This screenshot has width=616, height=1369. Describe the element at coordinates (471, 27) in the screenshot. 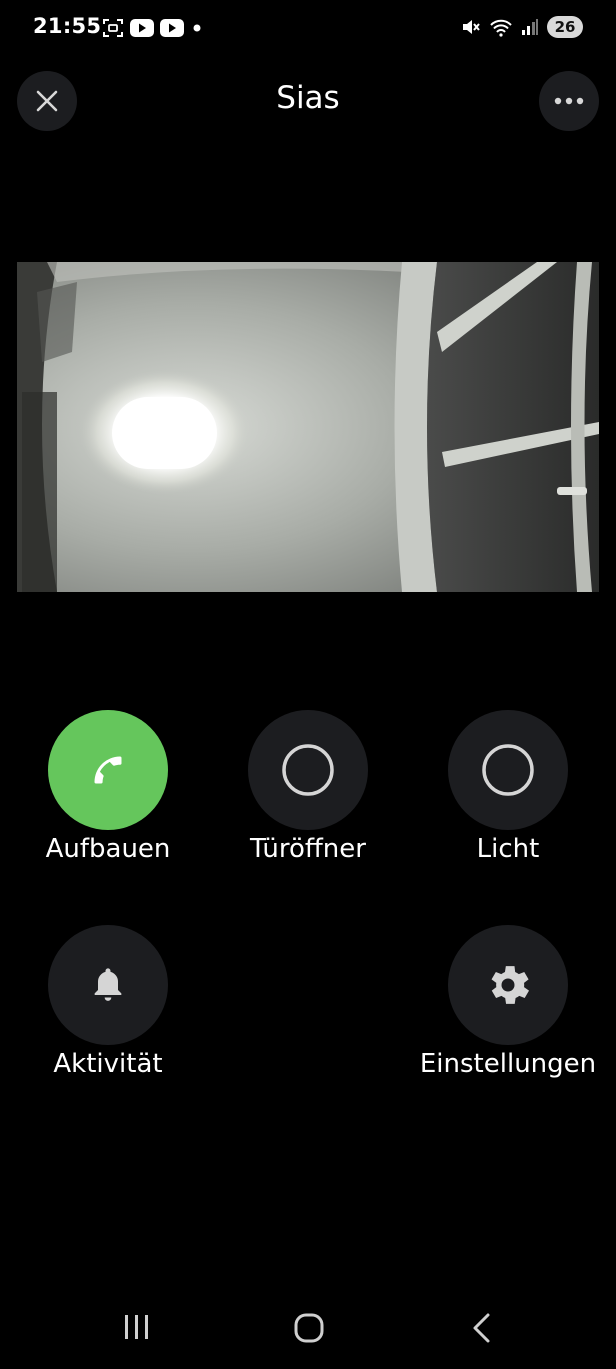

I see `mute-icon` at that location.